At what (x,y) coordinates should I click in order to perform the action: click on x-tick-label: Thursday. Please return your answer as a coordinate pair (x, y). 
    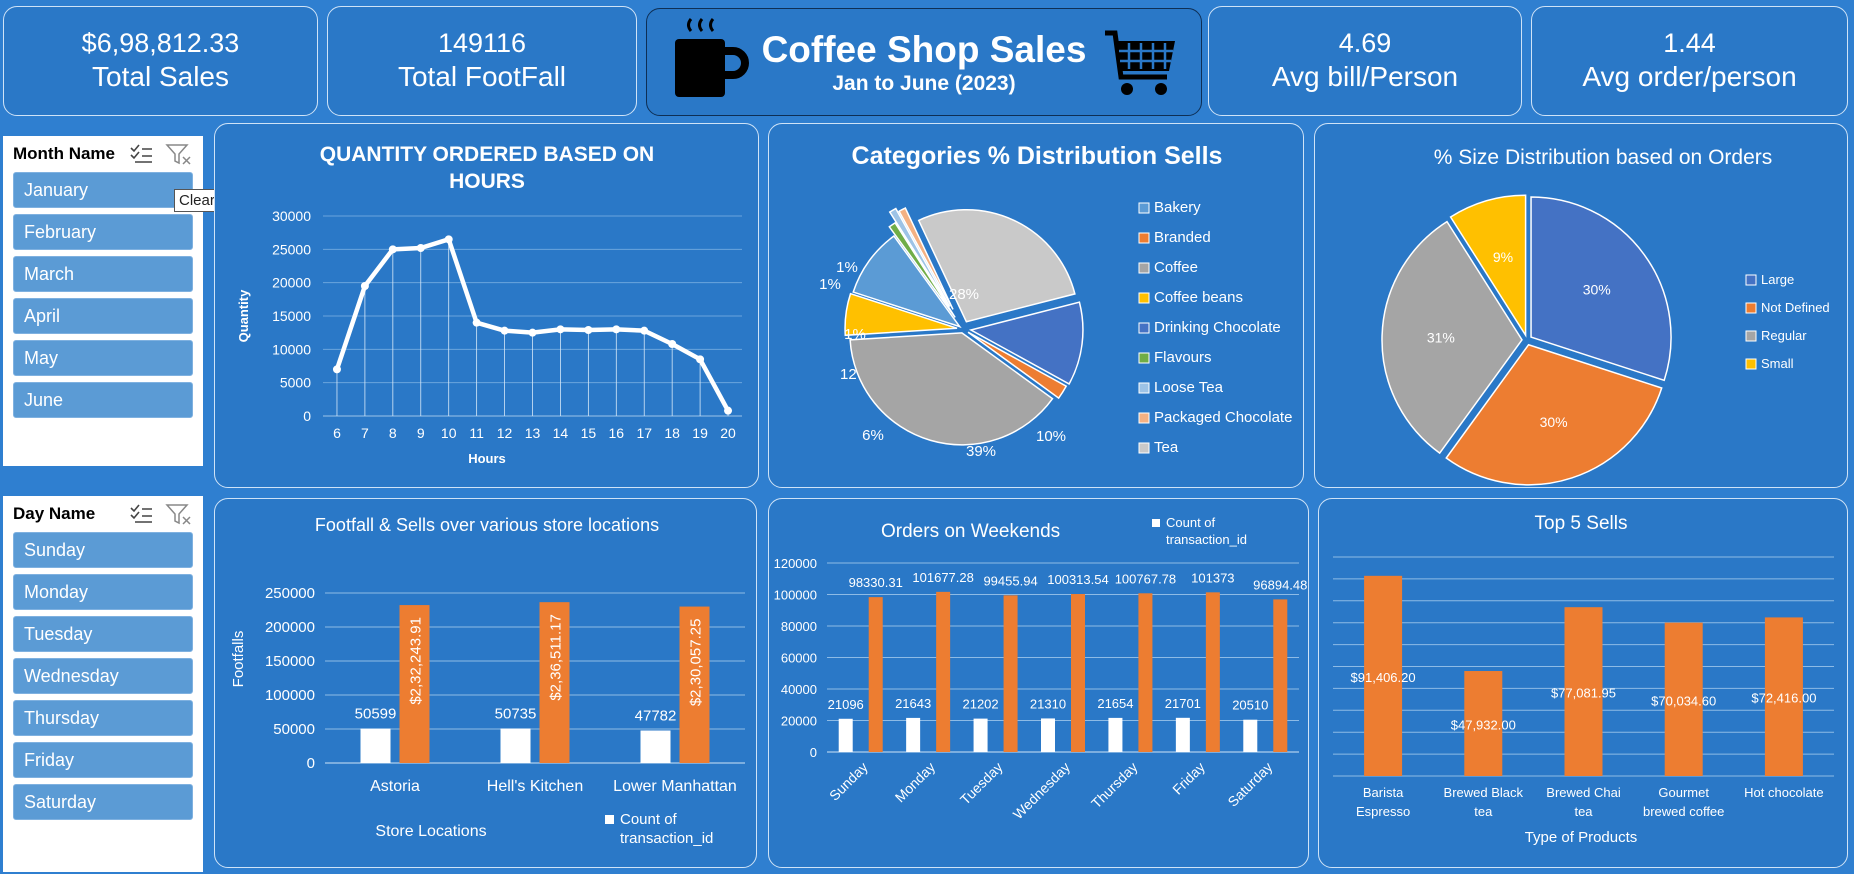
    Looking at the image, I should click on (1114, 785).